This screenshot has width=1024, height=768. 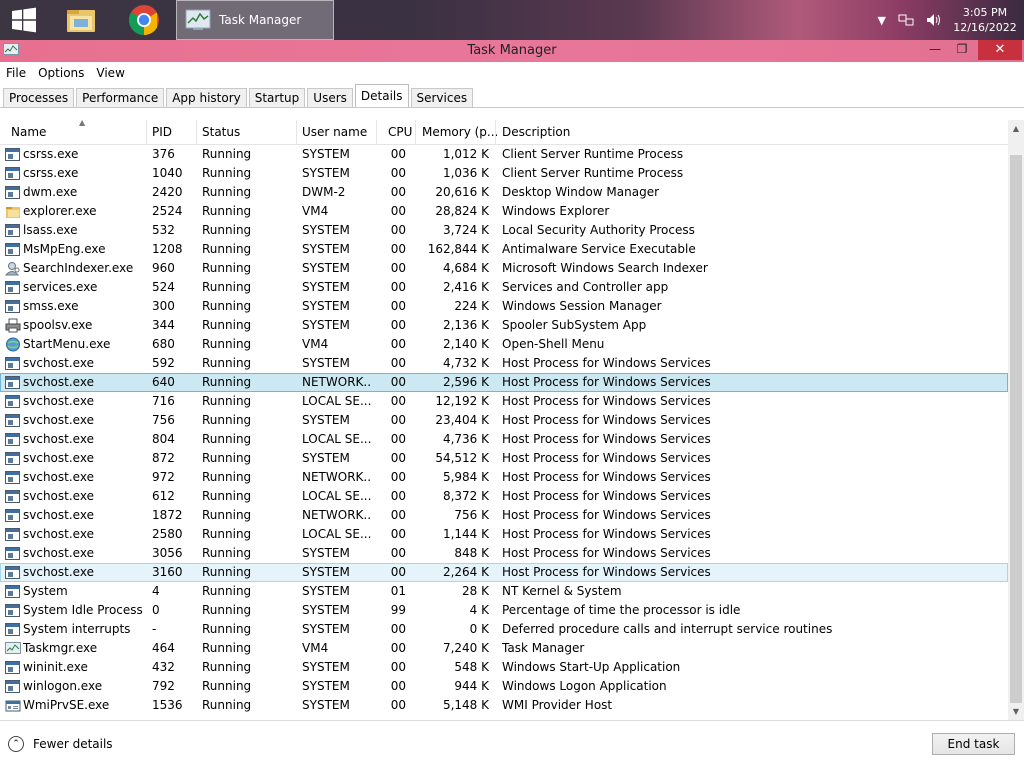 What do you see at coordinates (255, 20) in the screenshot?
I see `task-manager-taskbar-button: Task Manager` at bounding box center [255, 20].